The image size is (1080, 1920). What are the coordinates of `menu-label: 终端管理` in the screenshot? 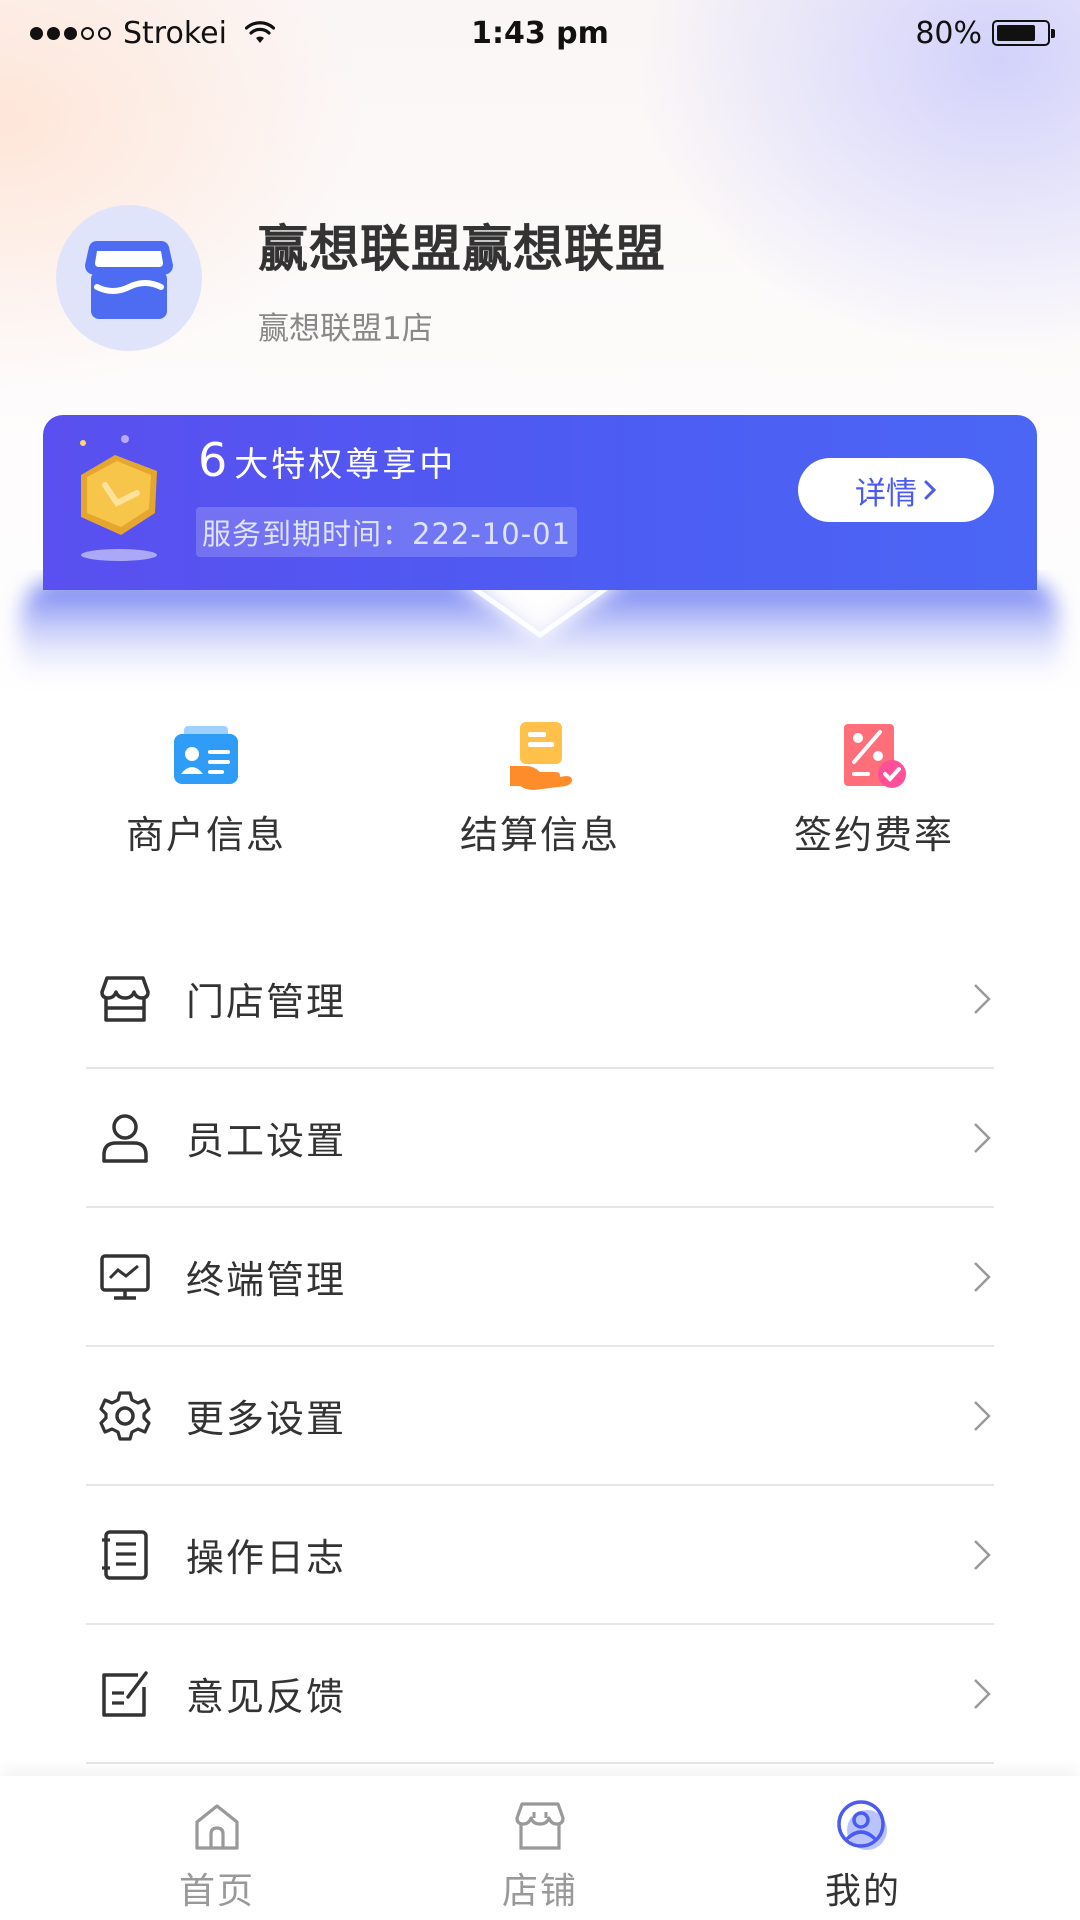 It's located at (266, 1280).